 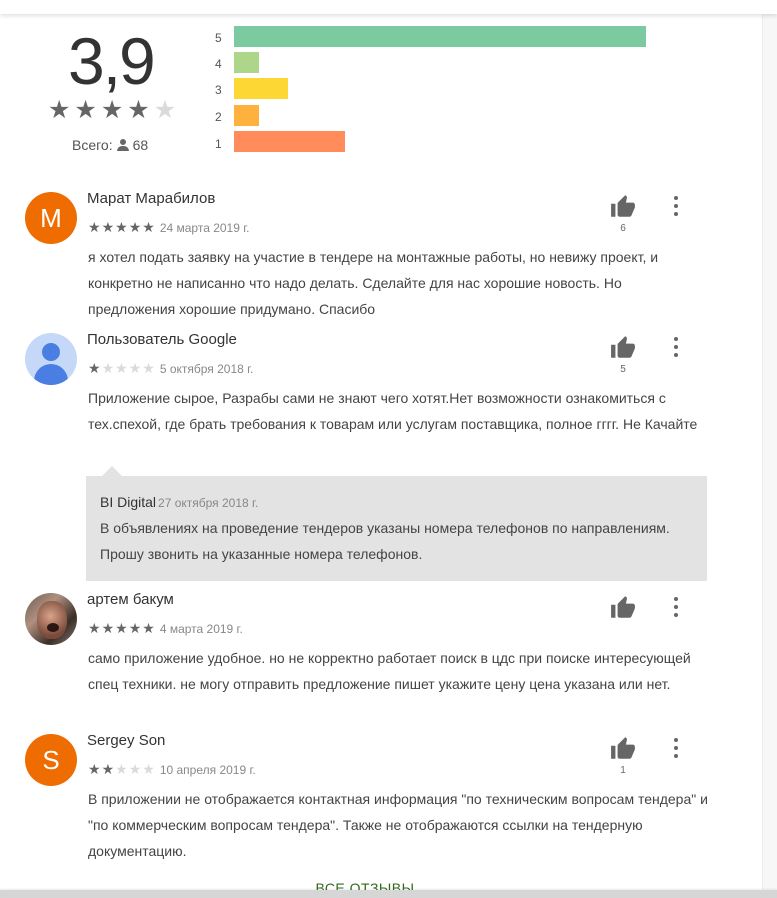 I want to click on histogram-label: 5, so click(x=218, y=38).